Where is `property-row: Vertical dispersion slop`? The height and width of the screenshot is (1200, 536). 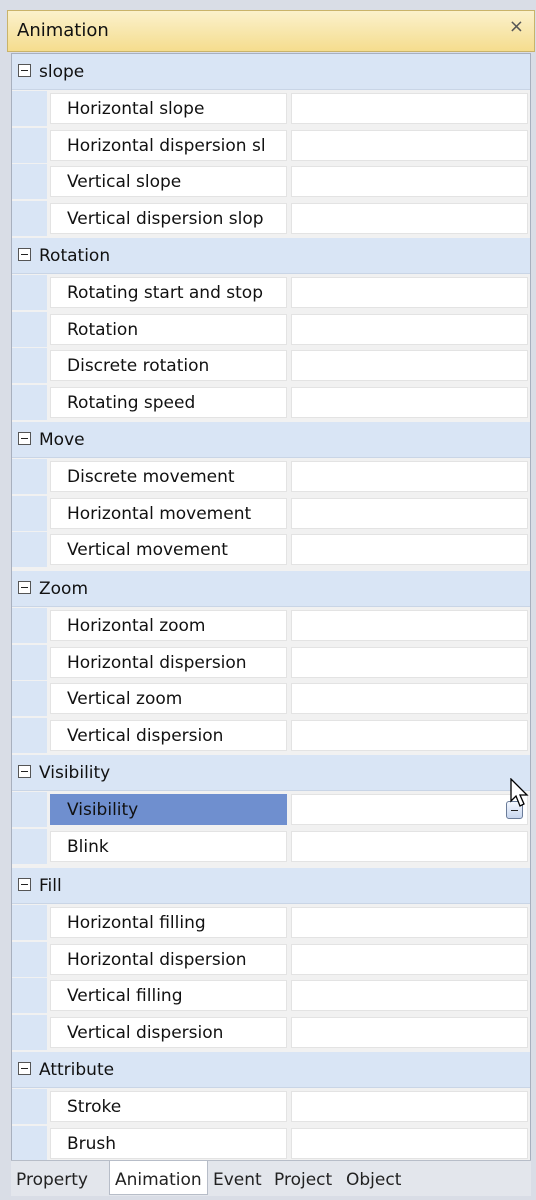 property-row: Vertical dispersion slop is located at coordinates (271, 218).